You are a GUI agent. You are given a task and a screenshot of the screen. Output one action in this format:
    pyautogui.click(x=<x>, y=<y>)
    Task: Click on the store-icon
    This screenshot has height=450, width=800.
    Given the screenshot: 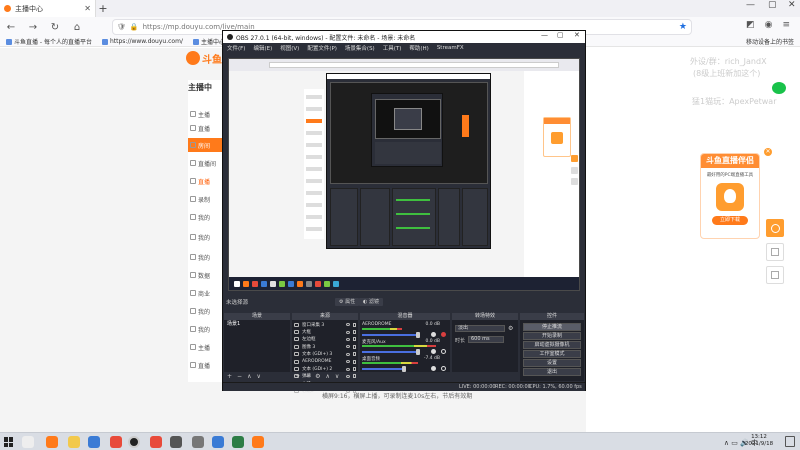 What is the action you would take?
    pyautogui.click(x=94, y=442)
    